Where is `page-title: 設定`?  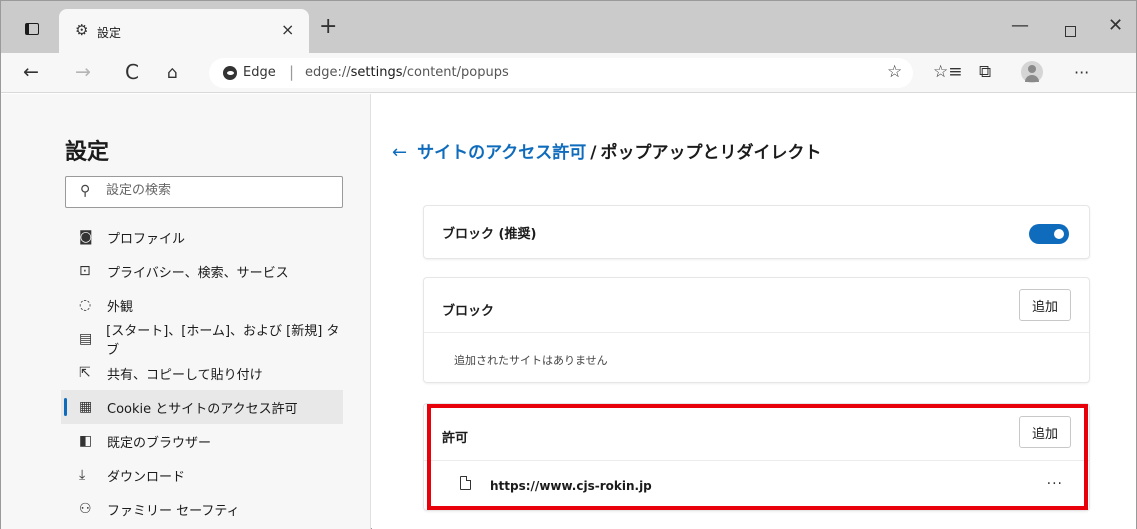 page-title: 設定 is located at coordinates (87, 152).